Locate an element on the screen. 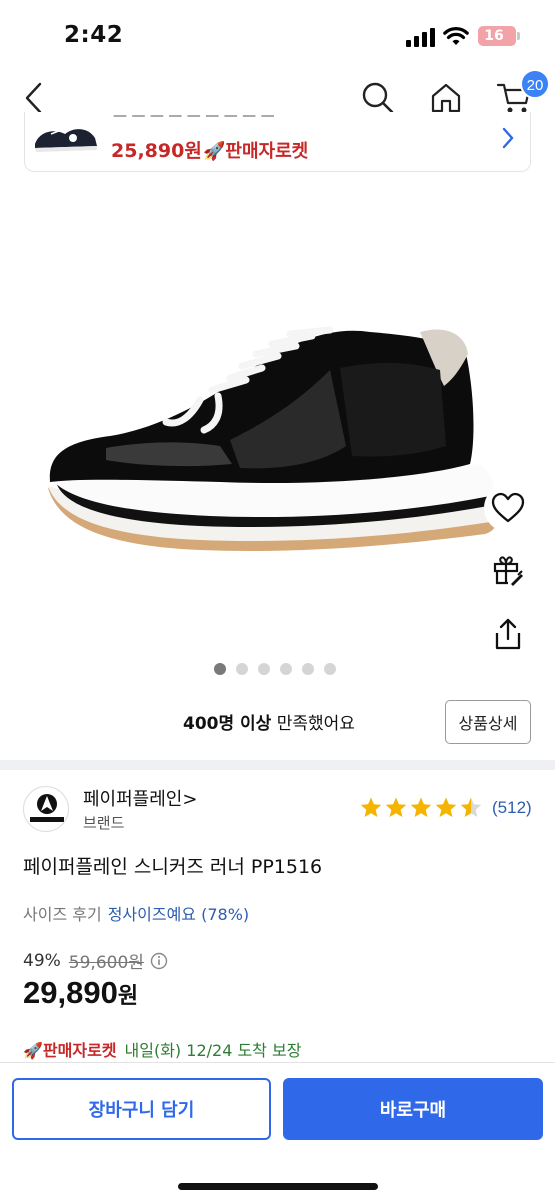  satisfaction-text: 400명 이상 만족했어요 is located at coordinates (269, 721).